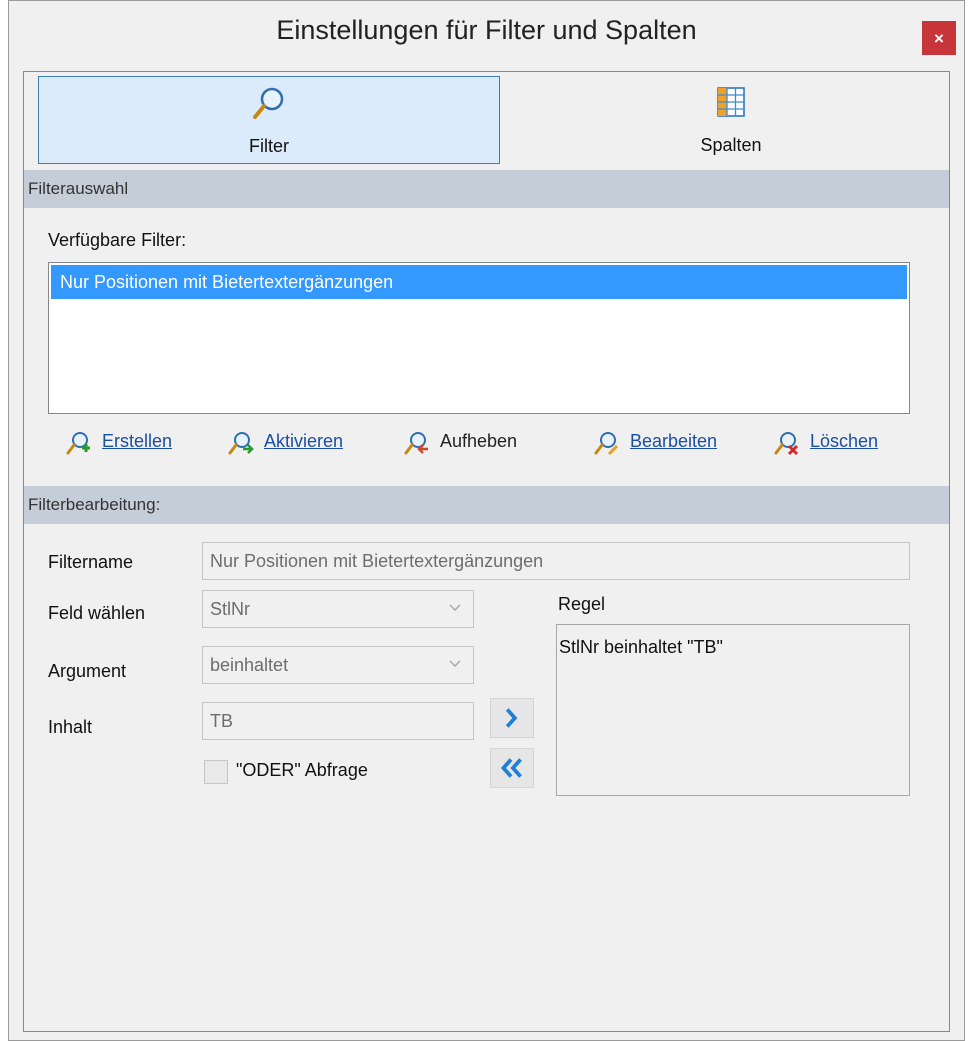 Image resolution: width=975 pixels, height=1041 pixels. I want to click on dialog-title: Einstellungen für Filter und Spalten, so click(486, 30).